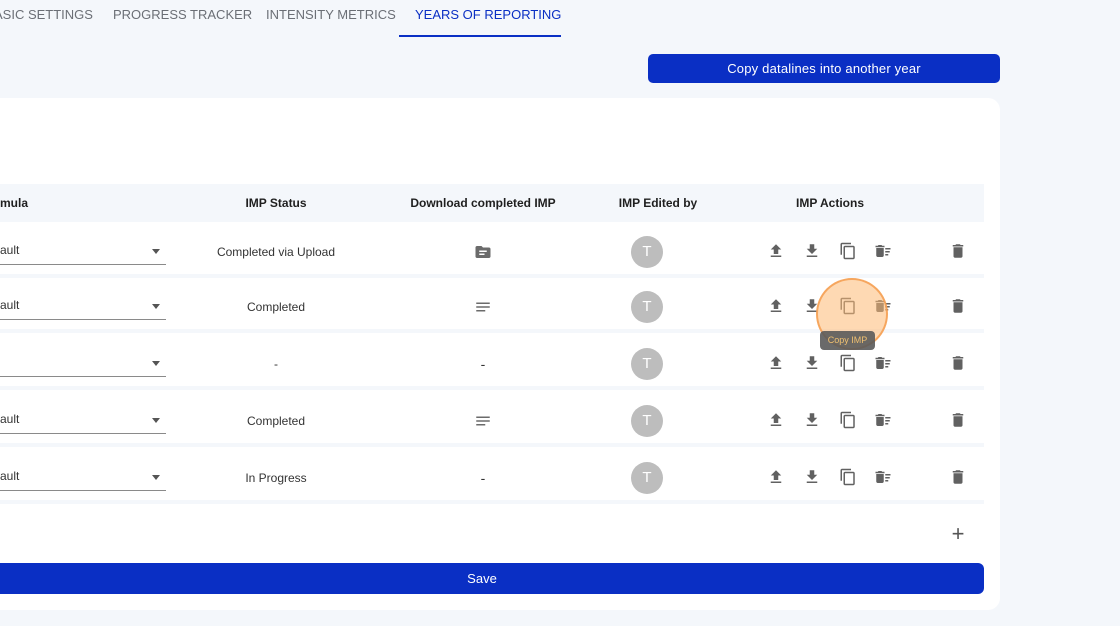  What do you see at coordinates (488, 19) in the screenshot?
I see `tab-years-of-reporting: YEARS OF REPORTING` at bounding box center [488, 19].